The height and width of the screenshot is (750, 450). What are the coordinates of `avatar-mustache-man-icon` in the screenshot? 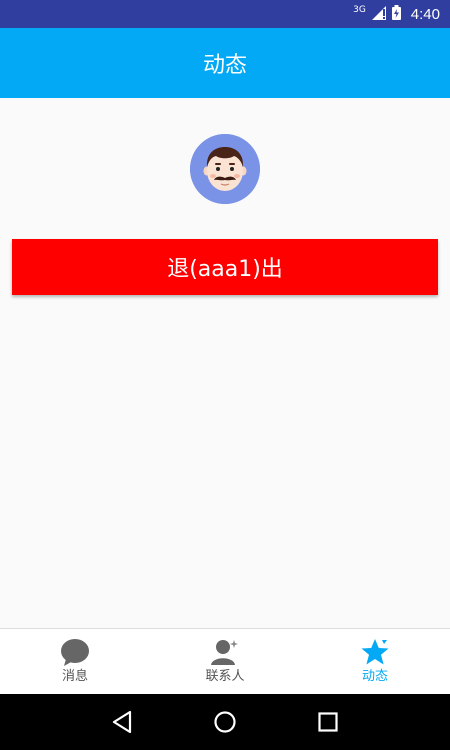 It's located at (225, 169).